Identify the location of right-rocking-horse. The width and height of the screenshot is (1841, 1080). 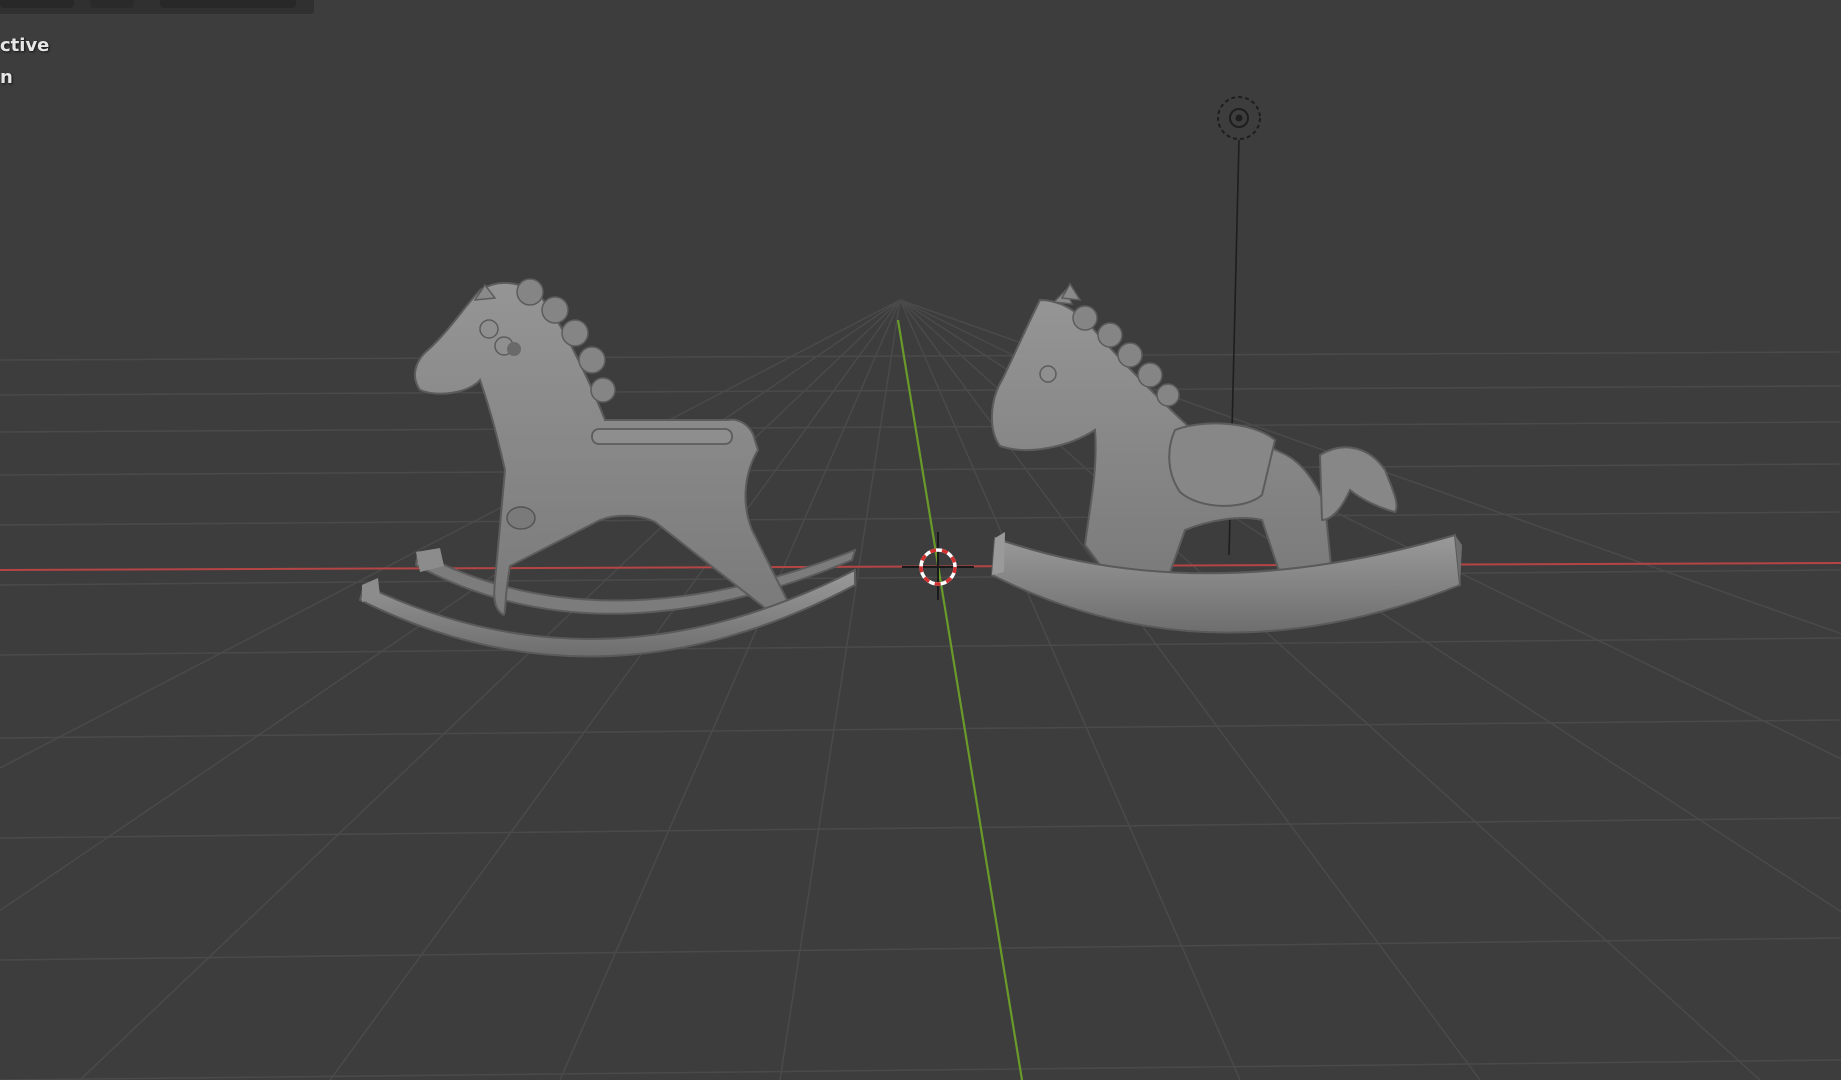
(1226, 458).